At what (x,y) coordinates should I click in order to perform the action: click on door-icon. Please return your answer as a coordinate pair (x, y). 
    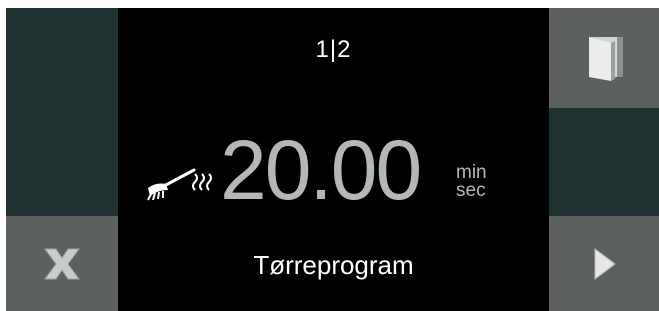
    Looking at the image, I should click on (604, 58).